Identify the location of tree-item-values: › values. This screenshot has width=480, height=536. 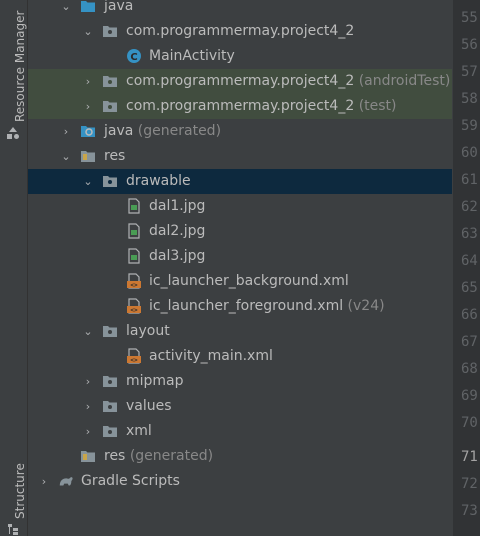
(240, 406).